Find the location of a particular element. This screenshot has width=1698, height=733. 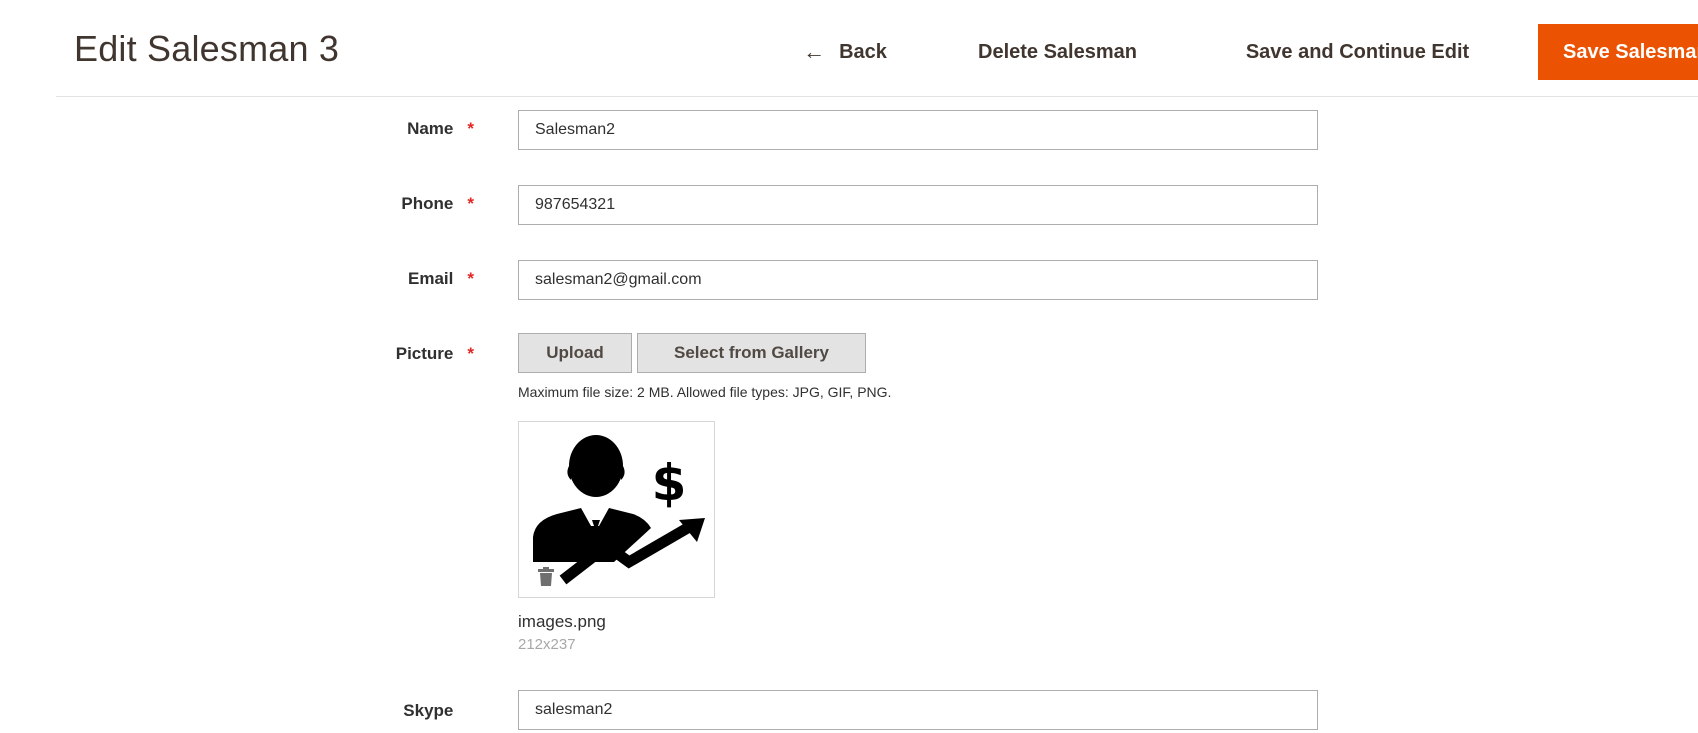

name-input is located at coordinates (918, 130).